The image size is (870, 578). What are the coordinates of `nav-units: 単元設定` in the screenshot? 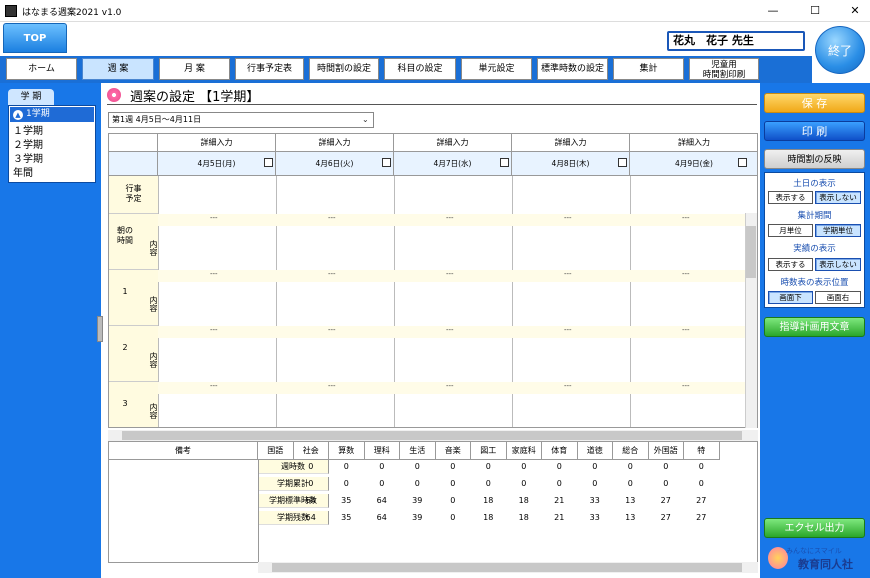 It's located at (496, 69).